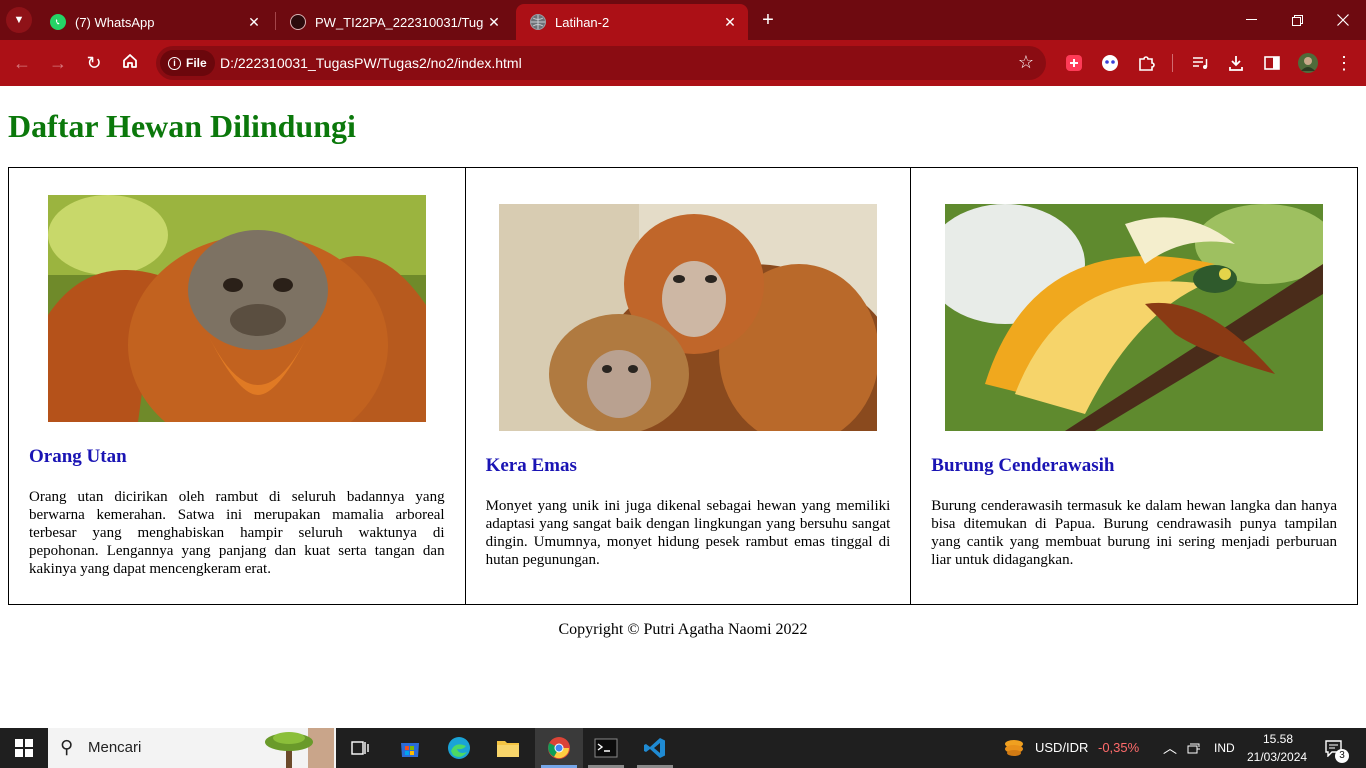 This screenshot has width=1366, height=768. Describe the element at coordinates (683, 629) in the screenshot. I see `copyright-footer: Copyright © Putri Agatha Naomi 2022` at that location.